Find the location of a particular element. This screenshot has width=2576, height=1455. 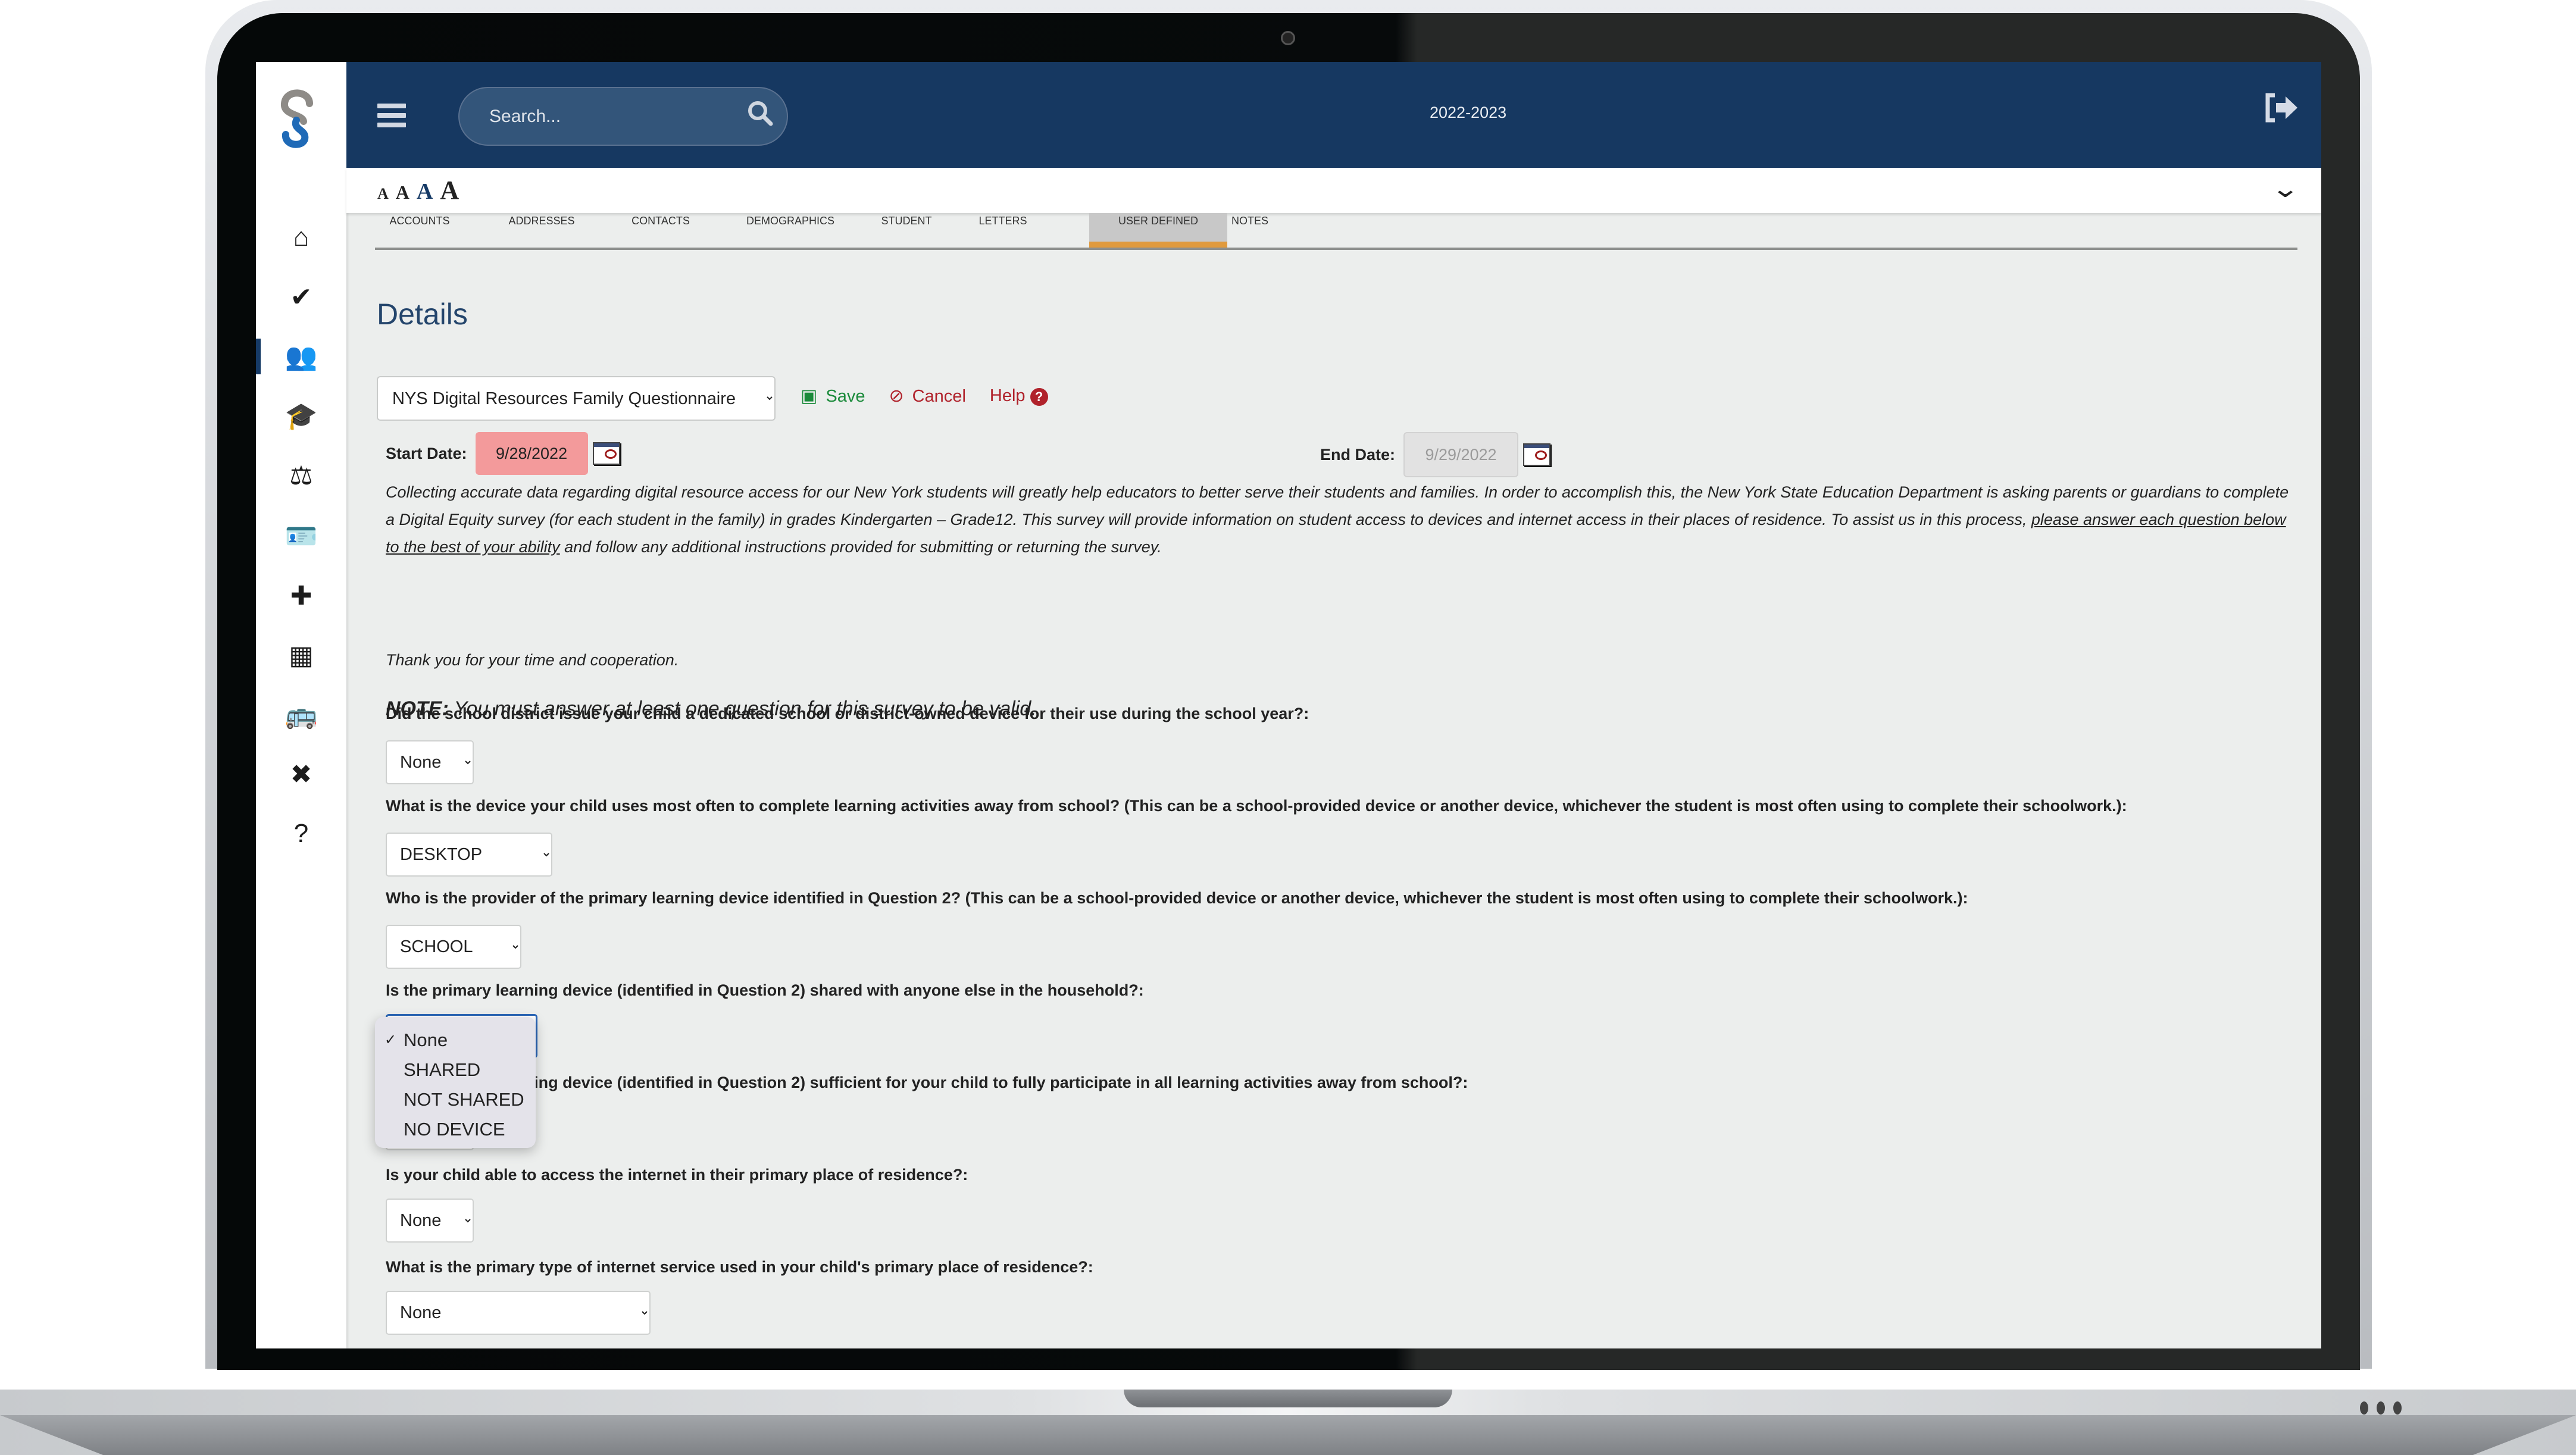

tab-addresses: ADDRESSES is located at coordinates (541, 230).